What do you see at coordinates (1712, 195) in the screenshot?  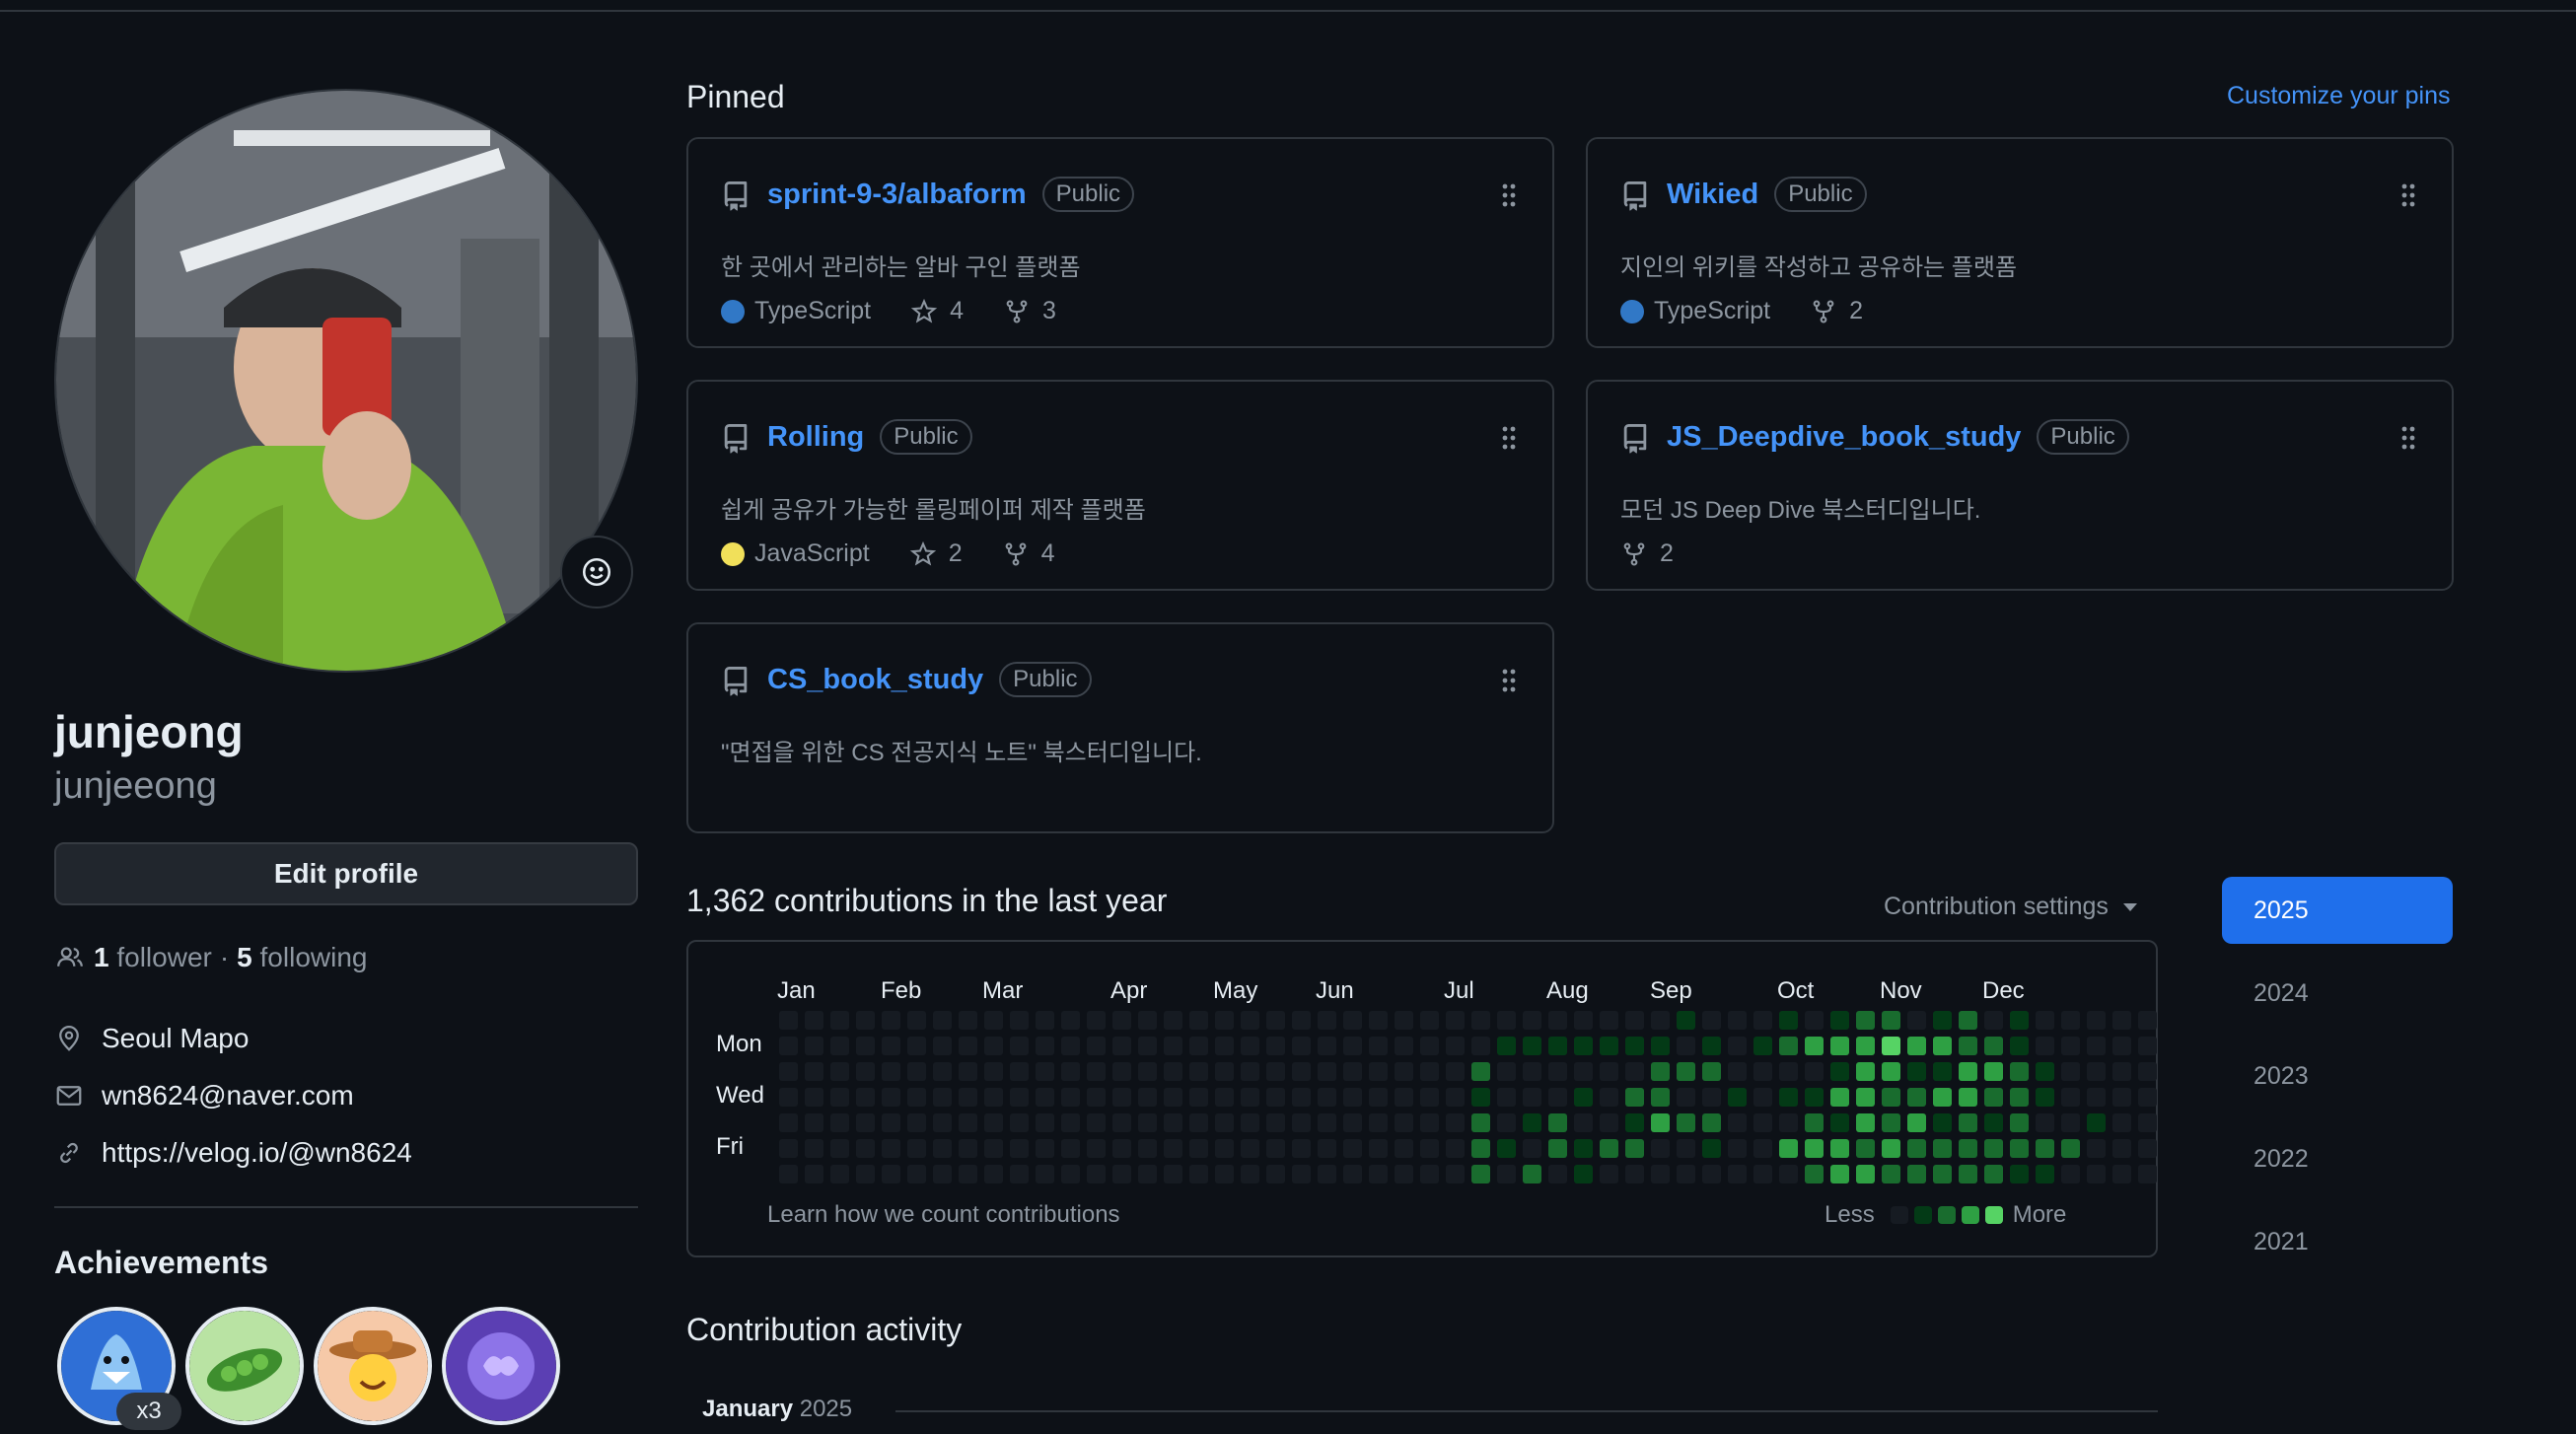 I see `repo-name-link: Wikied` at bounding box center [1712, 195].